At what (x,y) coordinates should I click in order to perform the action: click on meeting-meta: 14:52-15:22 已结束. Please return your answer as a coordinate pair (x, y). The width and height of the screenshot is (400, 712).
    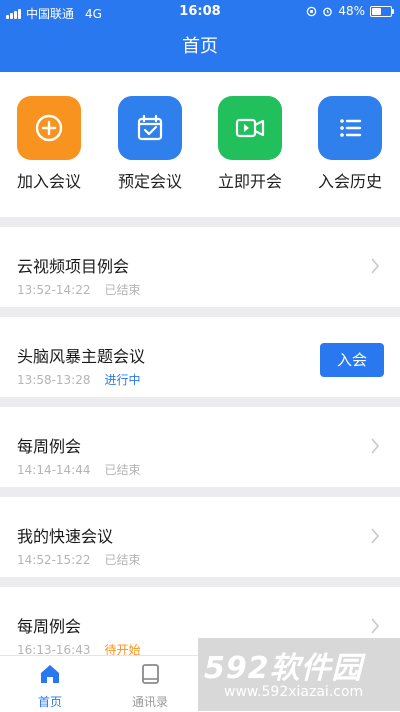
    Looking at the image, I should click on (79, 559).